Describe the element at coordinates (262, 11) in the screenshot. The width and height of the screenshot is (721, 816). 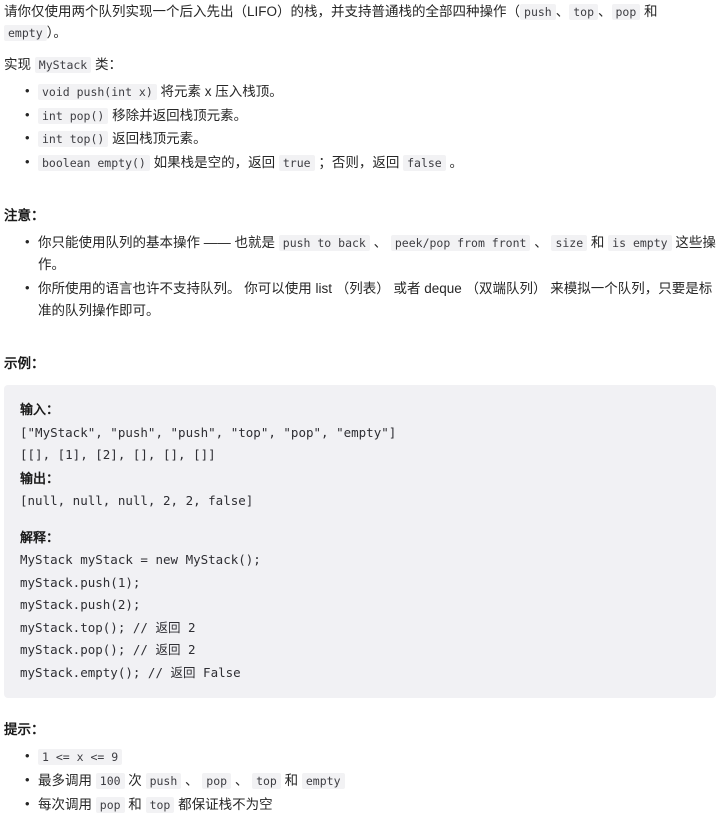
I see `intro-text-pre: 请你仅使用两个队列实现一个后入先出（LIFO）的栈，并支持普通栈的全部四种操作（` at that location.